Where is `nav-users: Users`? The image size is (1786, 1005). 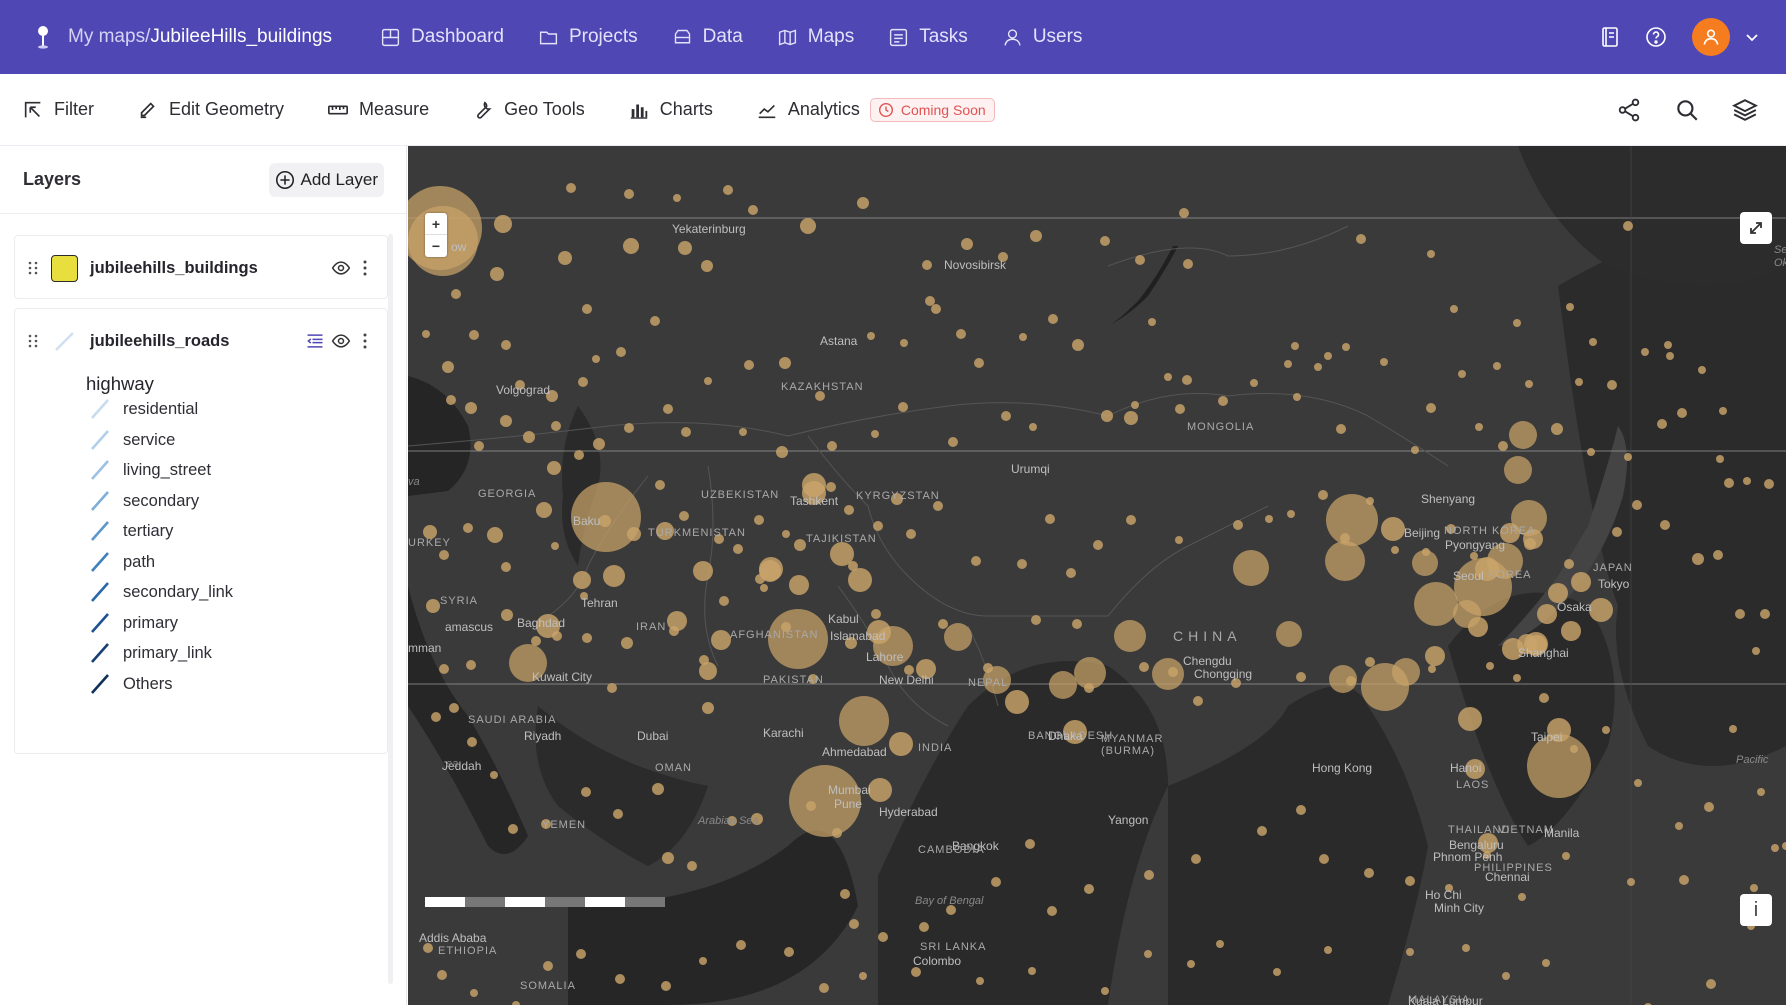 nav-users: Users is located at coordinates (1042, 37).